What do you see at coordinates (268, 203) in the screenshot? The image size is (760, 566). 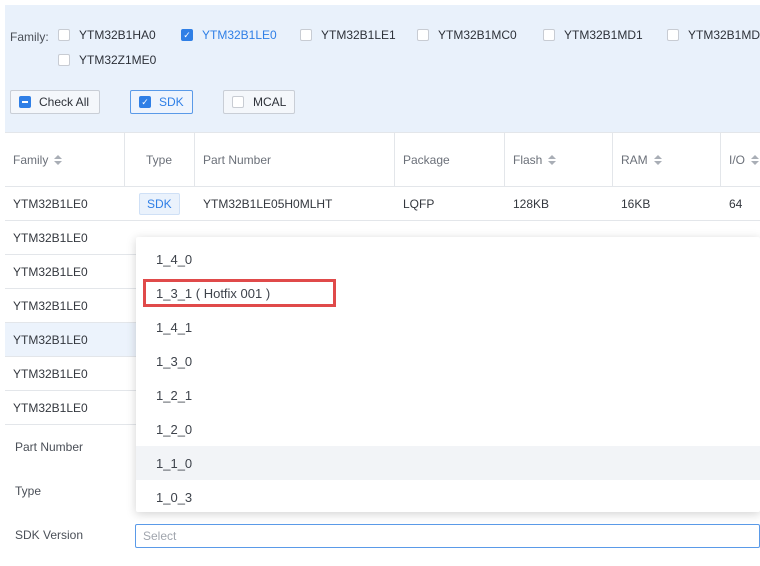 I see `cell-part-number: YTM32B1LE05H0MLHT` at bounding box center [268, 203].